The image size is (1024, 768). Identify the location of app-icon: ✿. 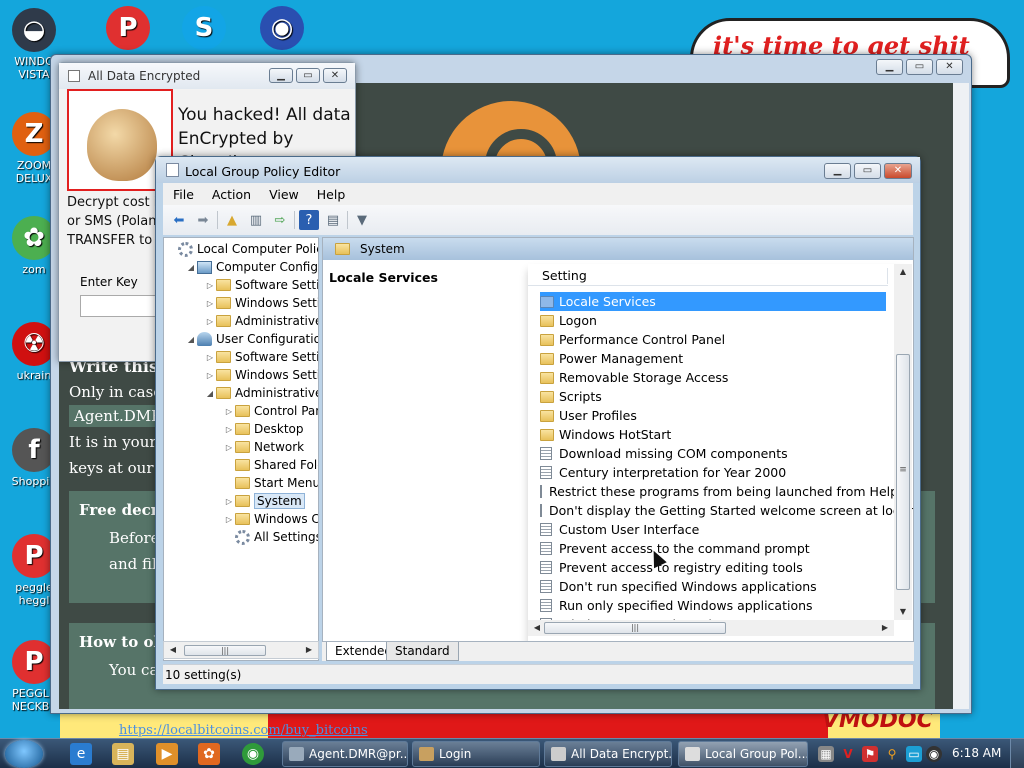
(209, 754).